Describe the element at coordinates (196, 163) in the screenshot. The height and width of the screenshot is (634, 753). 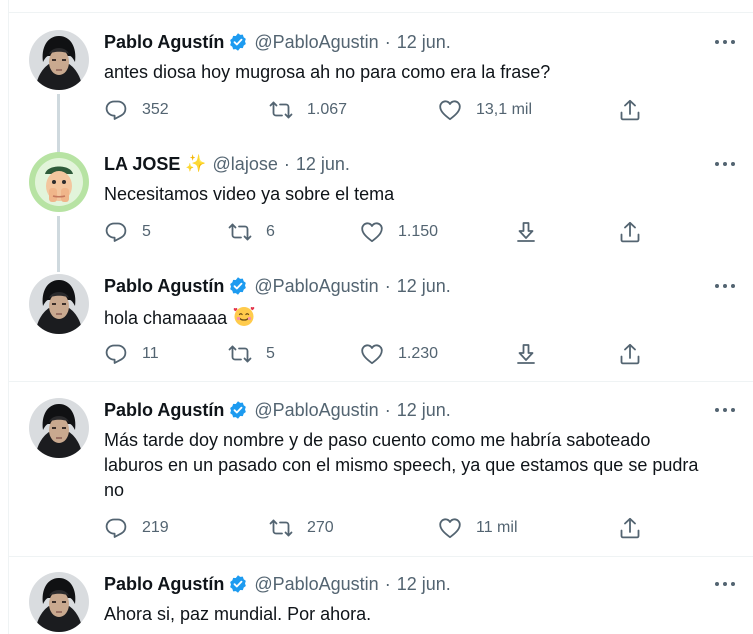
I see `sparkles-emoji: ✨` at that location.